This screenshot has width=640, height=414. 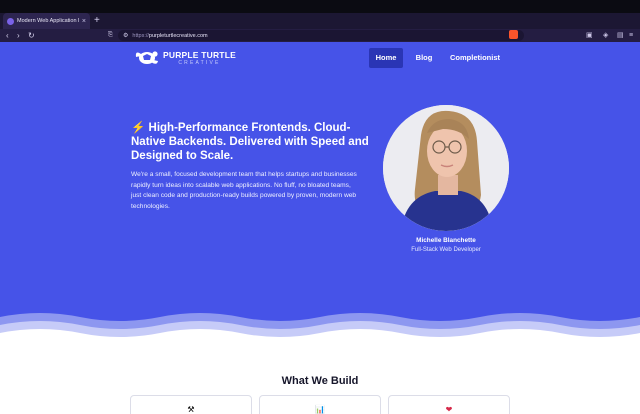 What do you see at coordinates (125, 35) in the screenshot?
I see `site-info-icon: ⚙` at bounding box center [125, 35].